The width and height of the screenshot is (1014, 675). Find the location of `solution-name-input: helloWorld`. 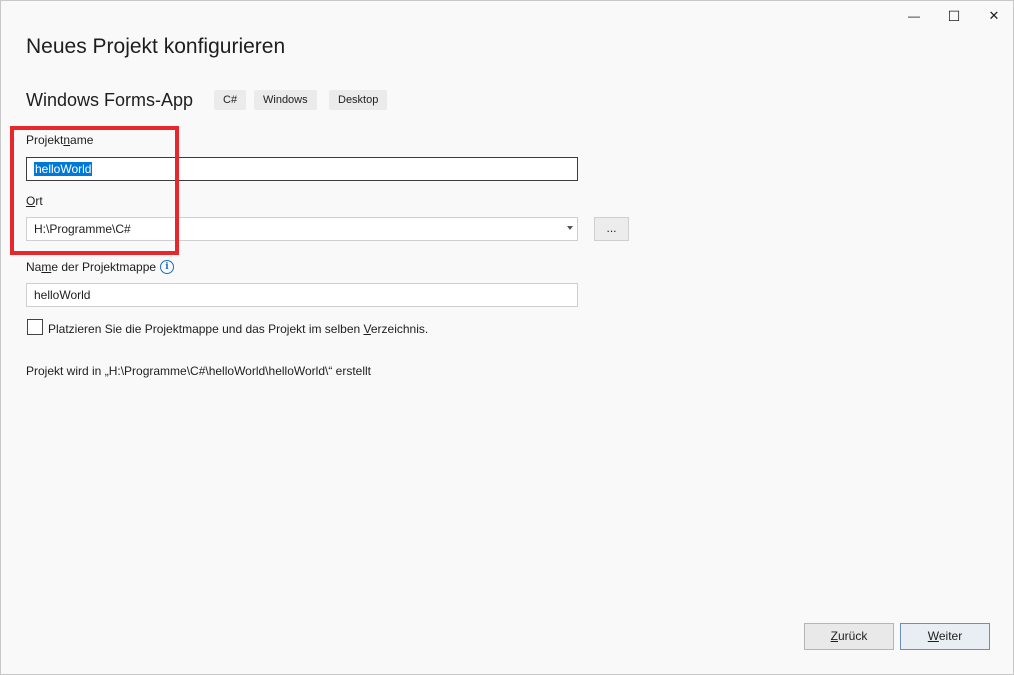

solution-name-input: helloWorld is located at coordinates (302, 295).